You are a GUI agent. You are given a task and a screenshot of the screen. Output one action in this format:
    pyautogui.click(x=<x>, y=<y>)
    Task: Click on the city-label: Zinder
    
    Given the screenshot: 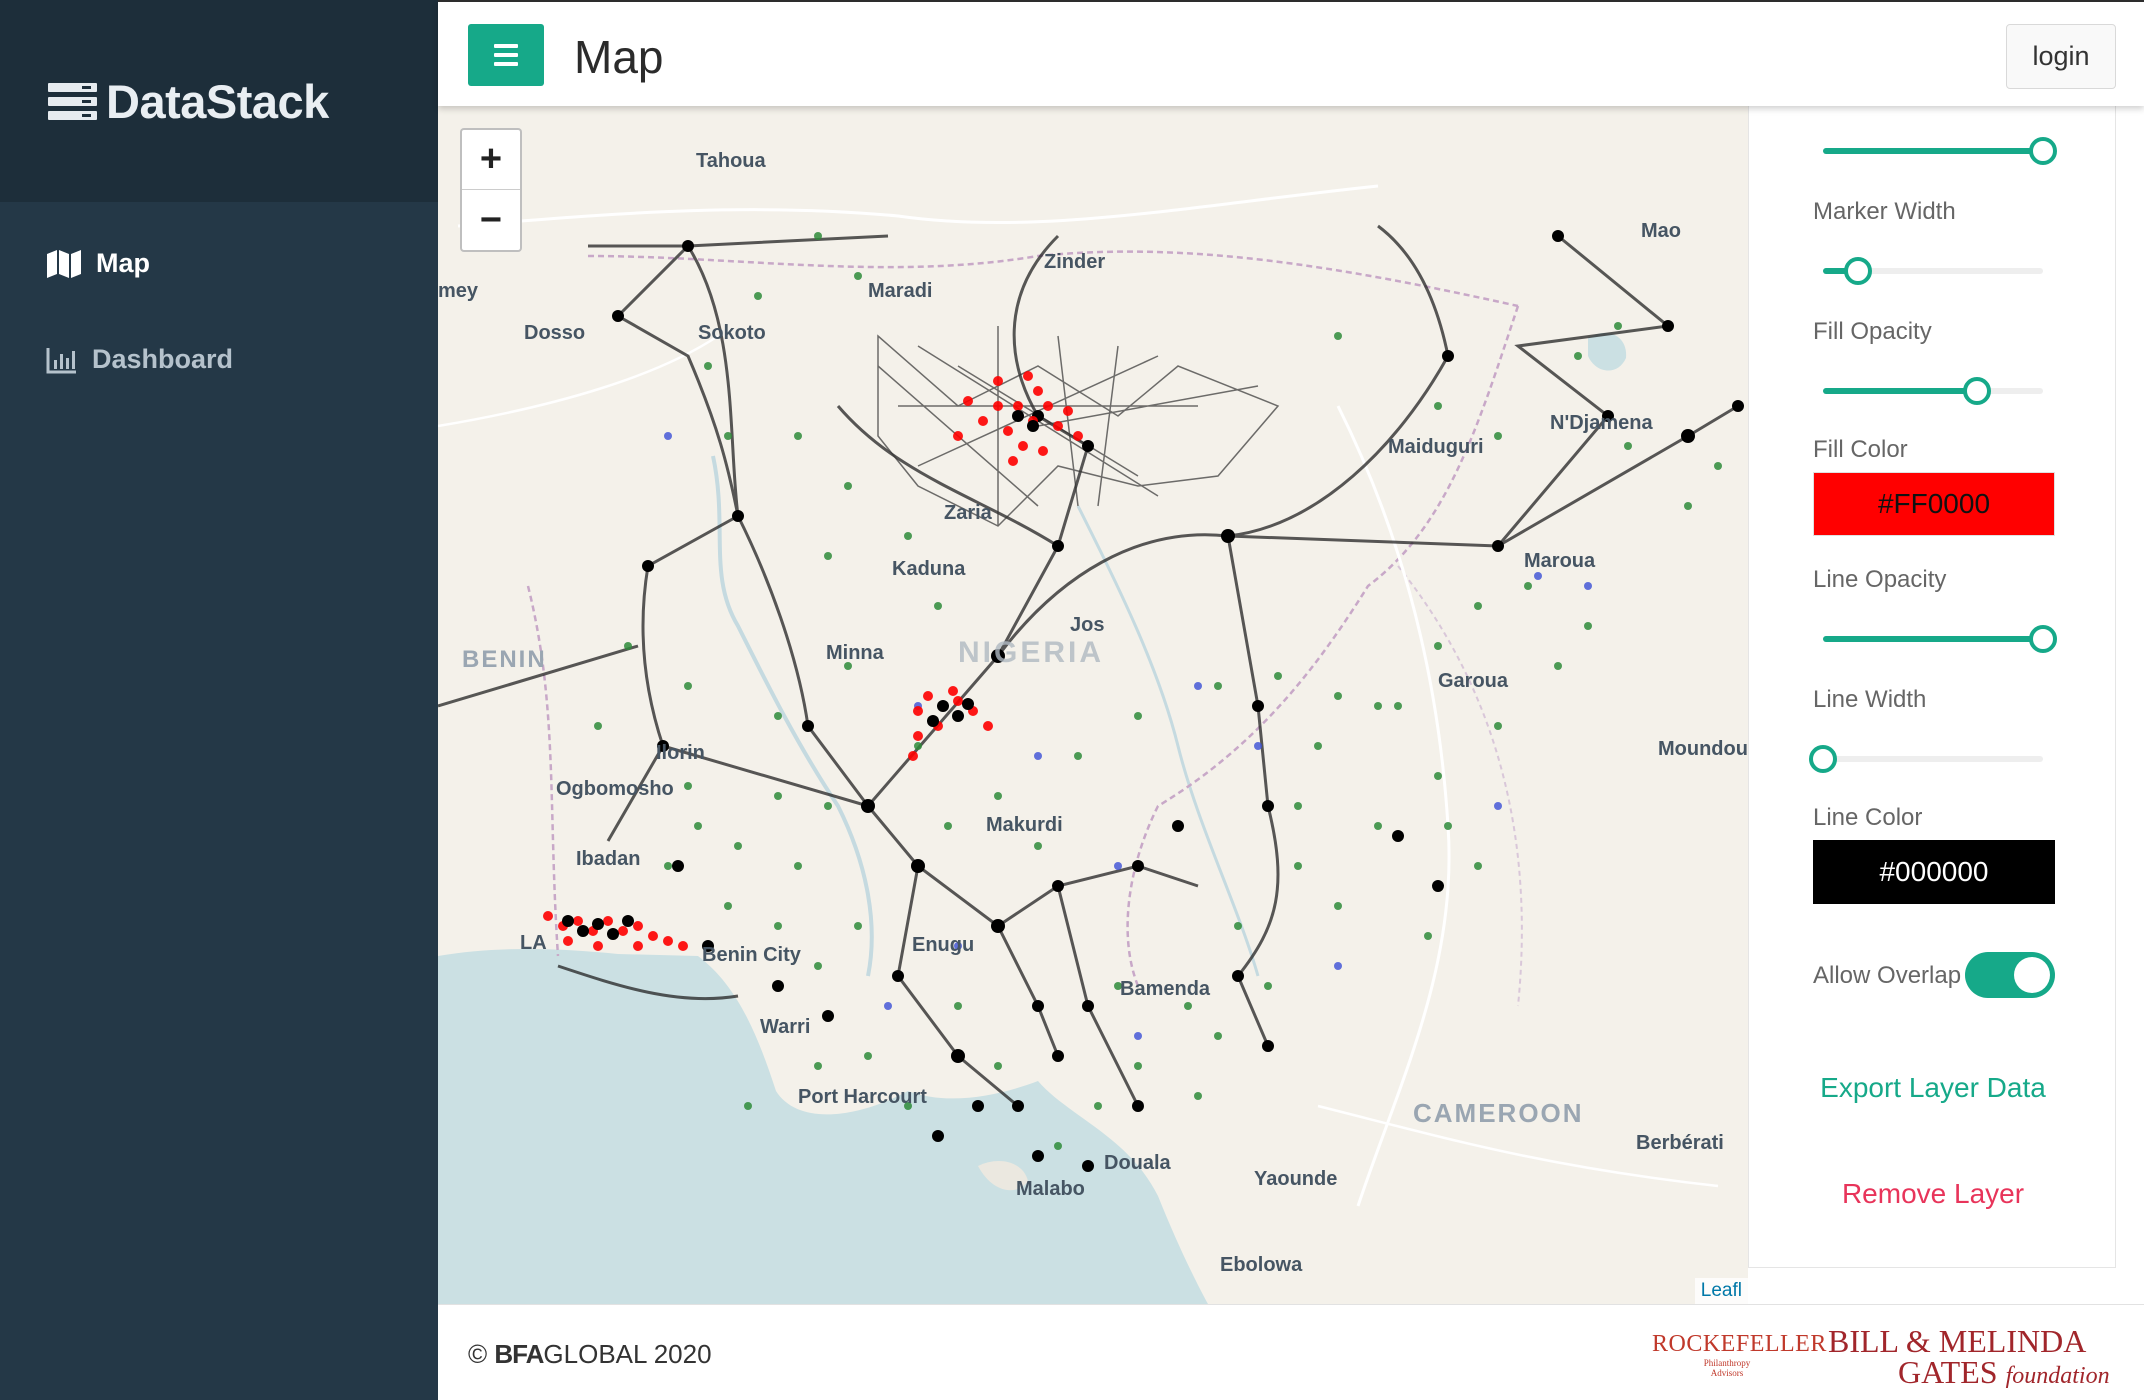 What is the action you would take?
    pyautogui.click(x=1075, y=262)
    